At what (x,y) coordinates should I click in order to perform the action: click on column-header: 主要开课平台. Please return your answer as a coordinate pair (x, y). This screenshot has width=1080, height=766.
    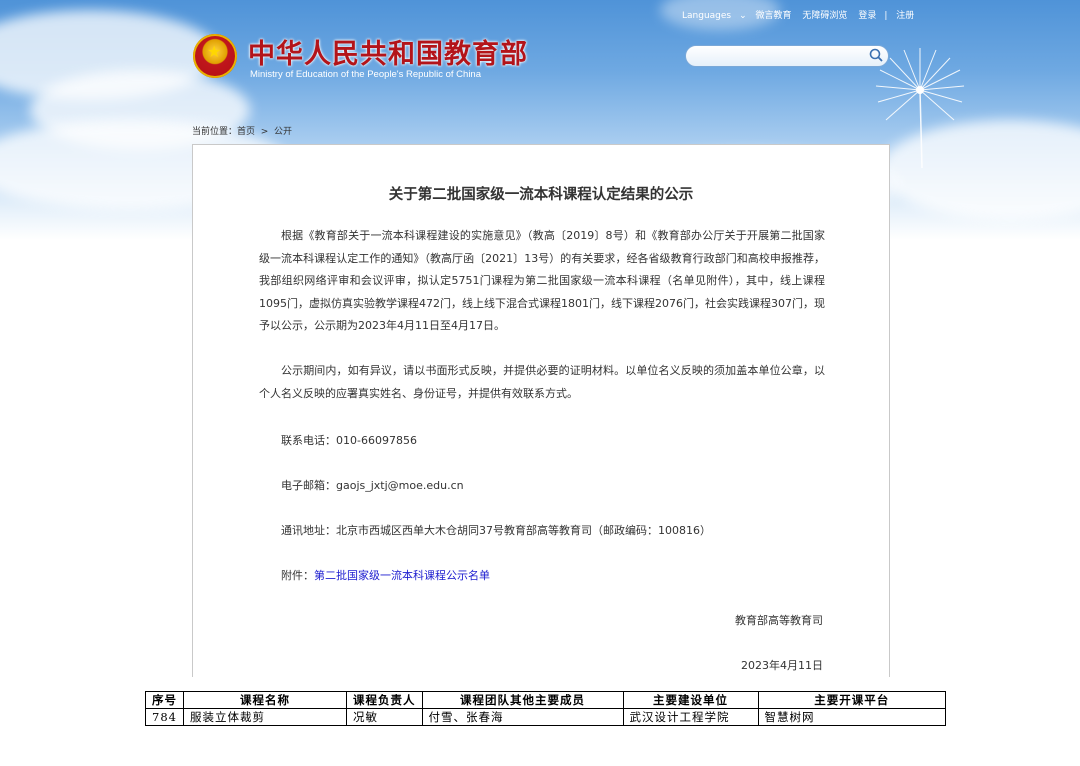
    Looking at the image, I should click on (851, 700).